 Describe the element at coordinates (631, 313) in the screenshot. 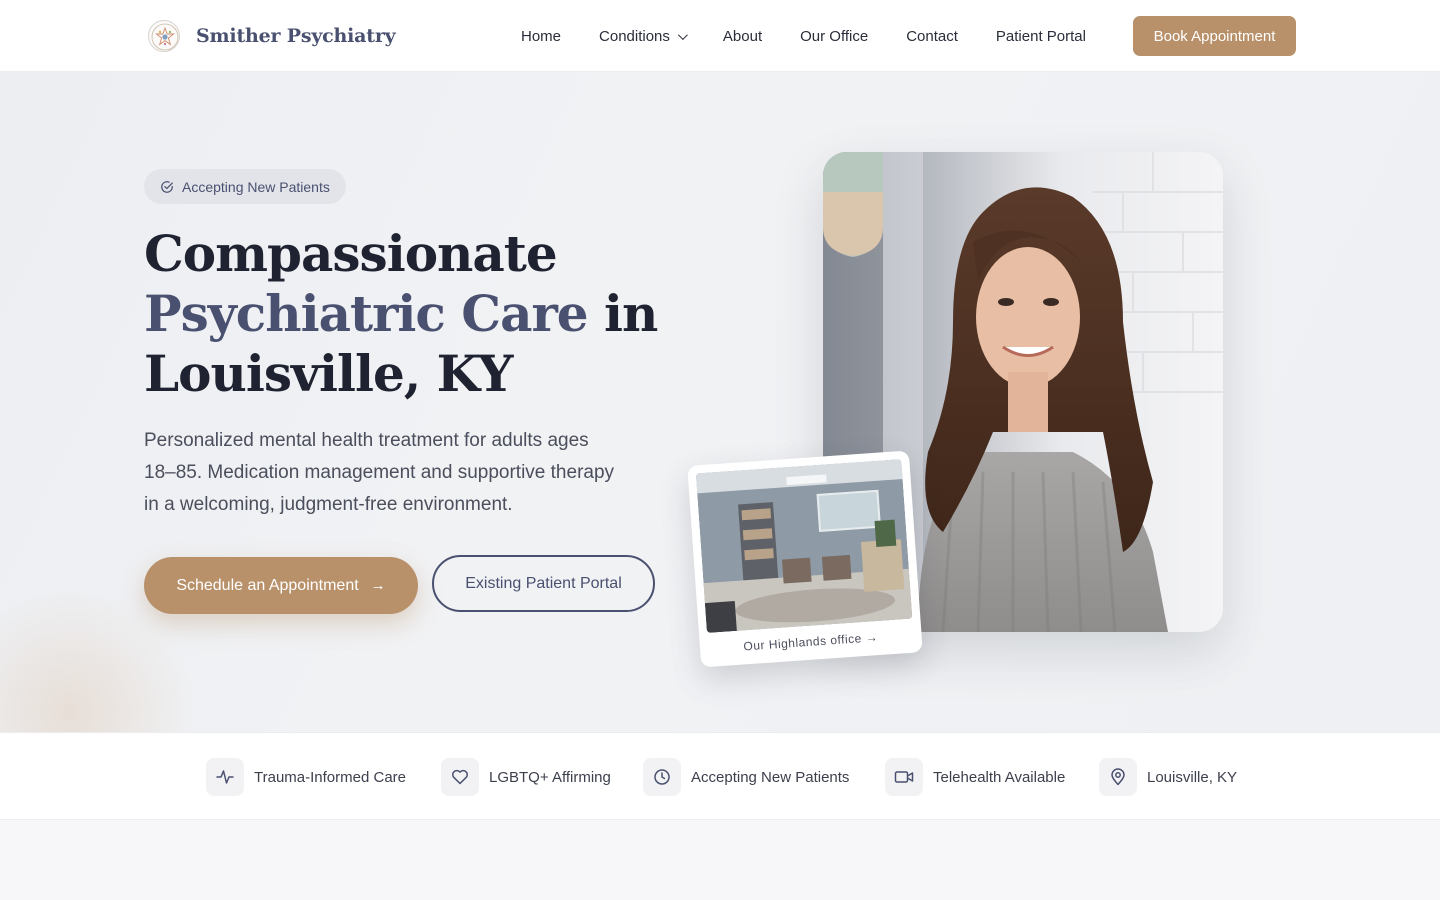

I see `headline-in: in` at that location.